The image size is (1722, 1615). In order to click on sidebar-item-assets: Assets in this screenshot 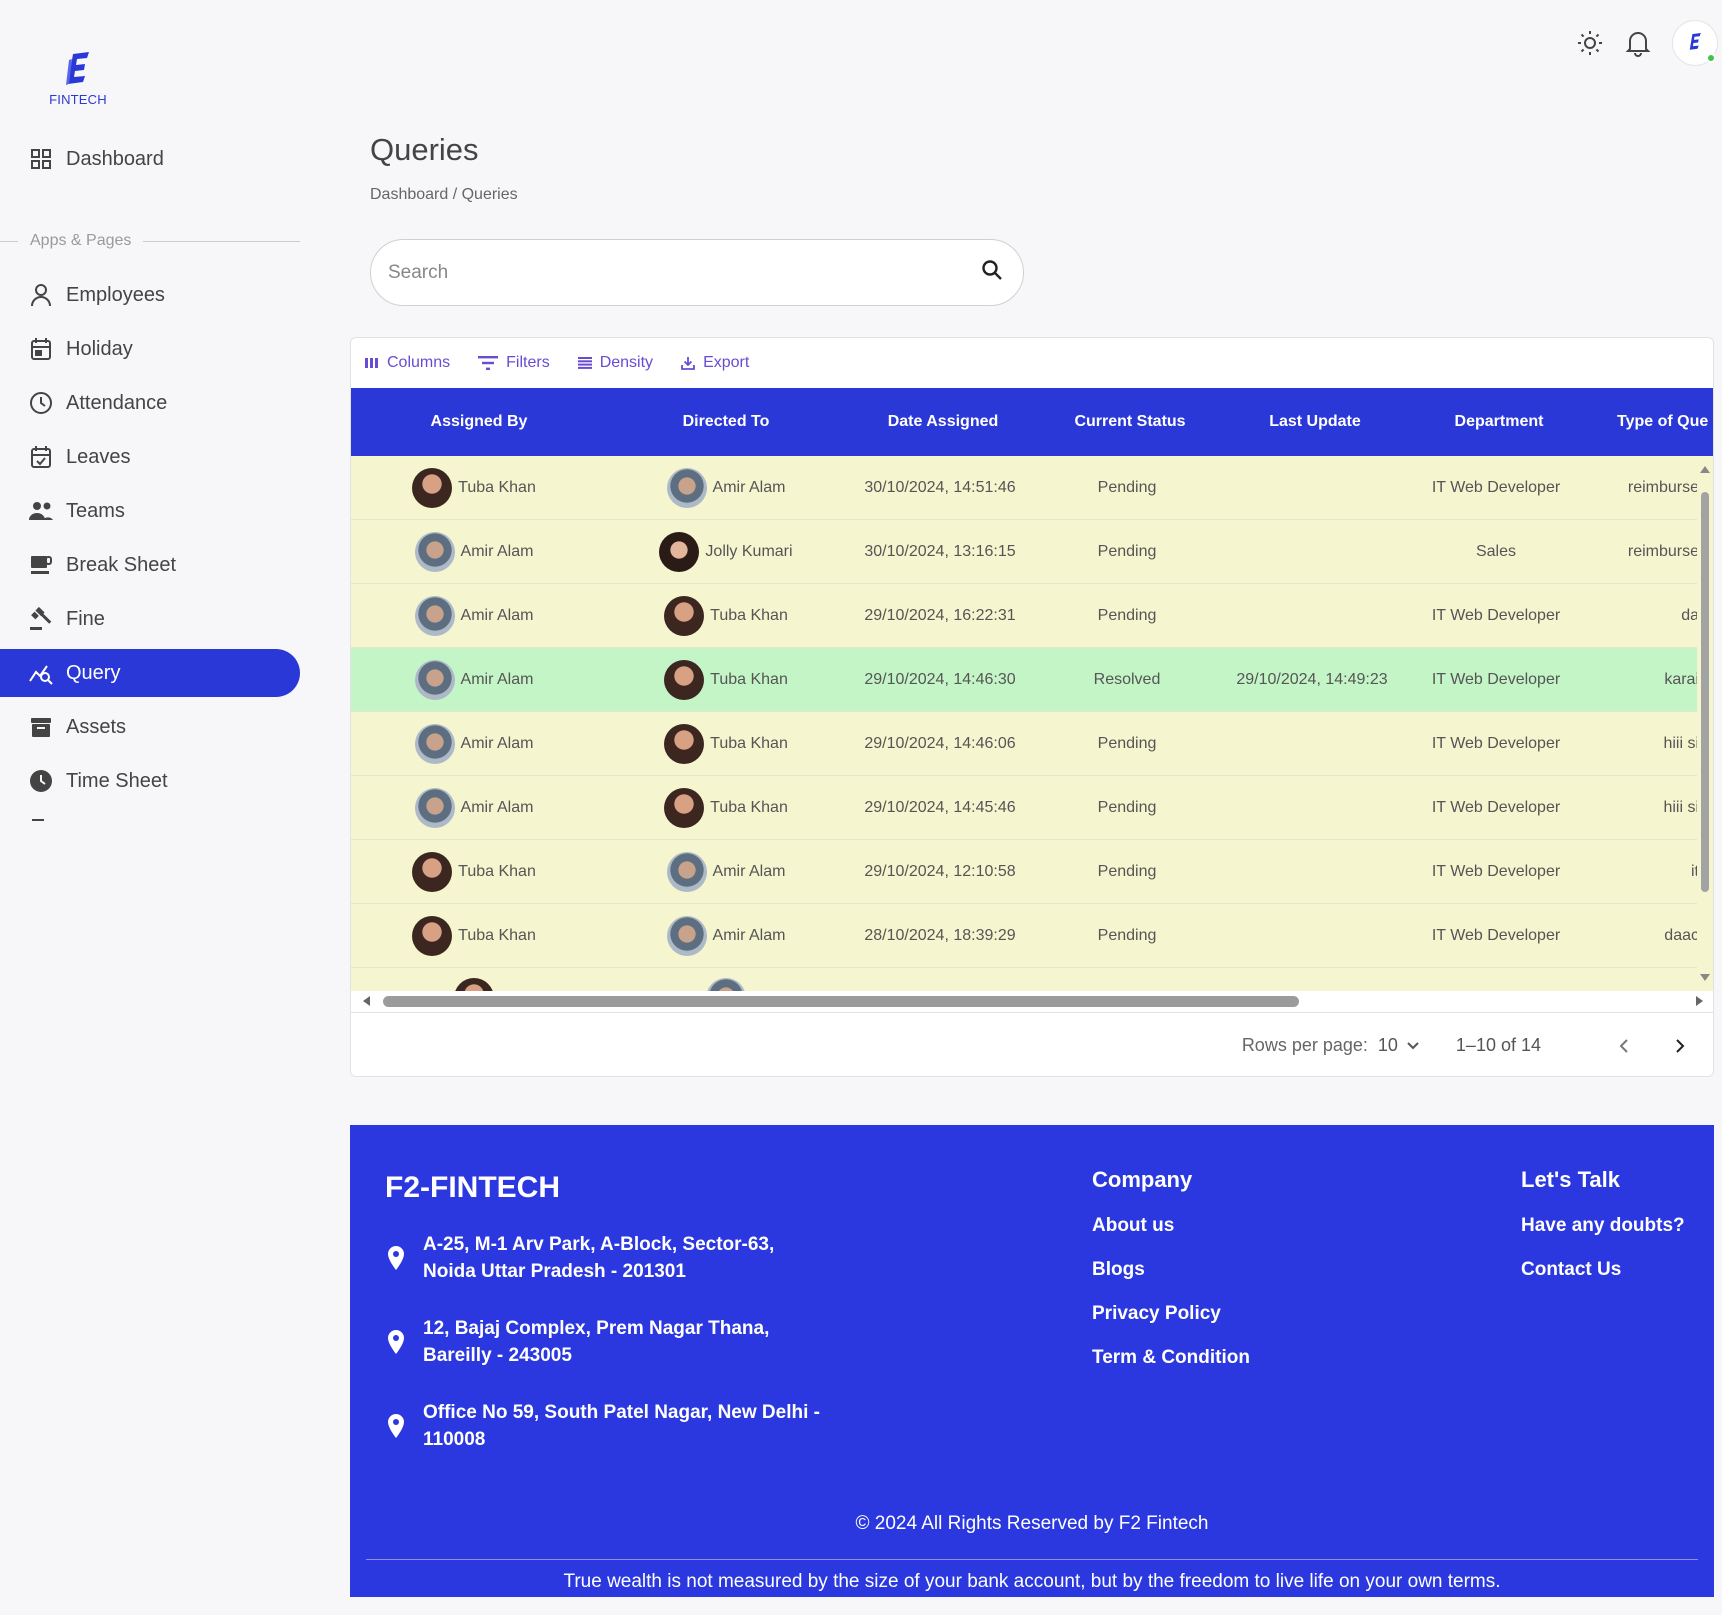, I will do `click(150, 727)`.